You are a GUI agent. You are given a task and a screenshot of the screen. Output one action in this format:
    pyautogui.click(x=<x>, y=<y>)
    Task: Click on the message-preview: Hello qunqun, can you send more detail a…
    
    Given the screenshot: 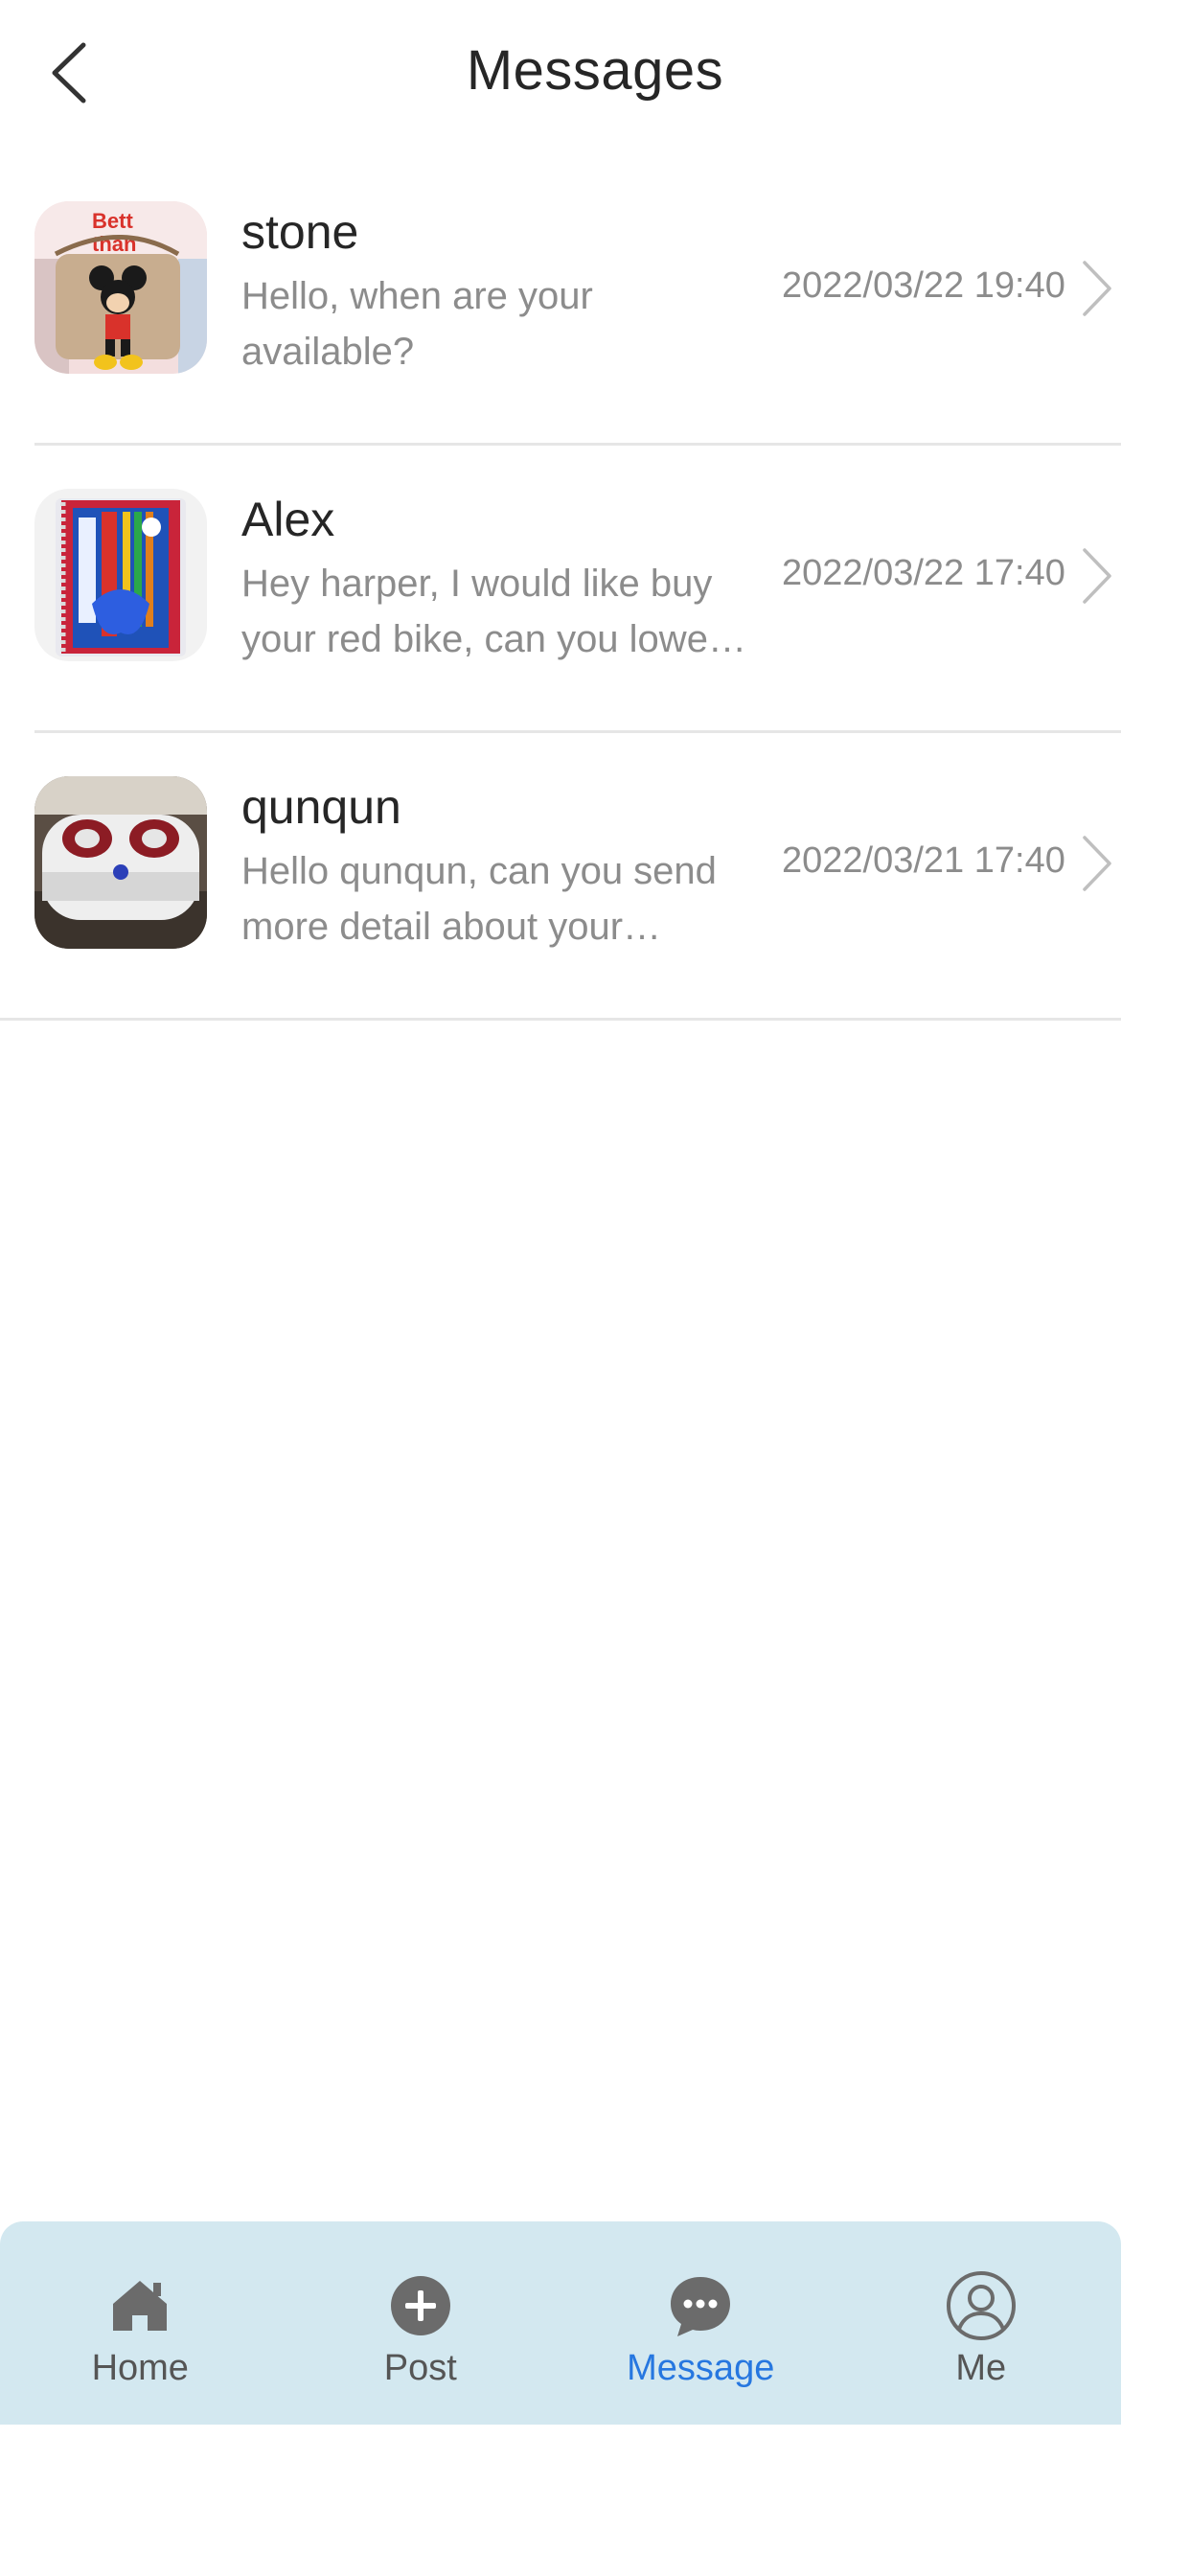 What is the action you would take?
    pyautogui.click(x=479, y=899)
    